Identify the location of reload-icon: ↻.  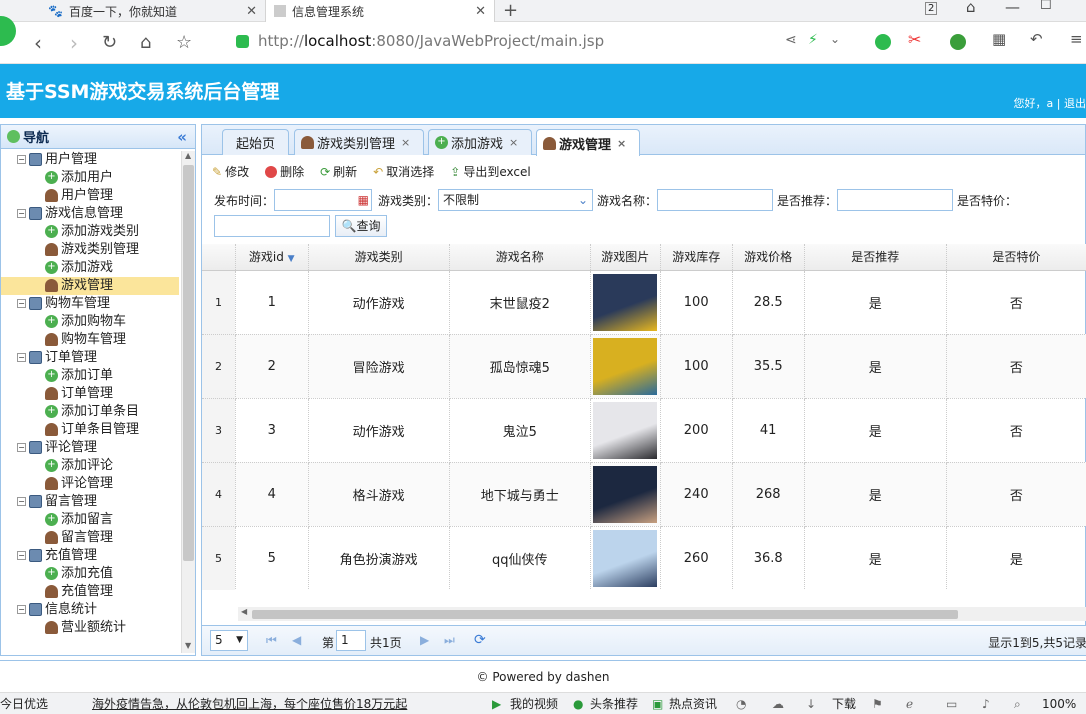
(109, 43).